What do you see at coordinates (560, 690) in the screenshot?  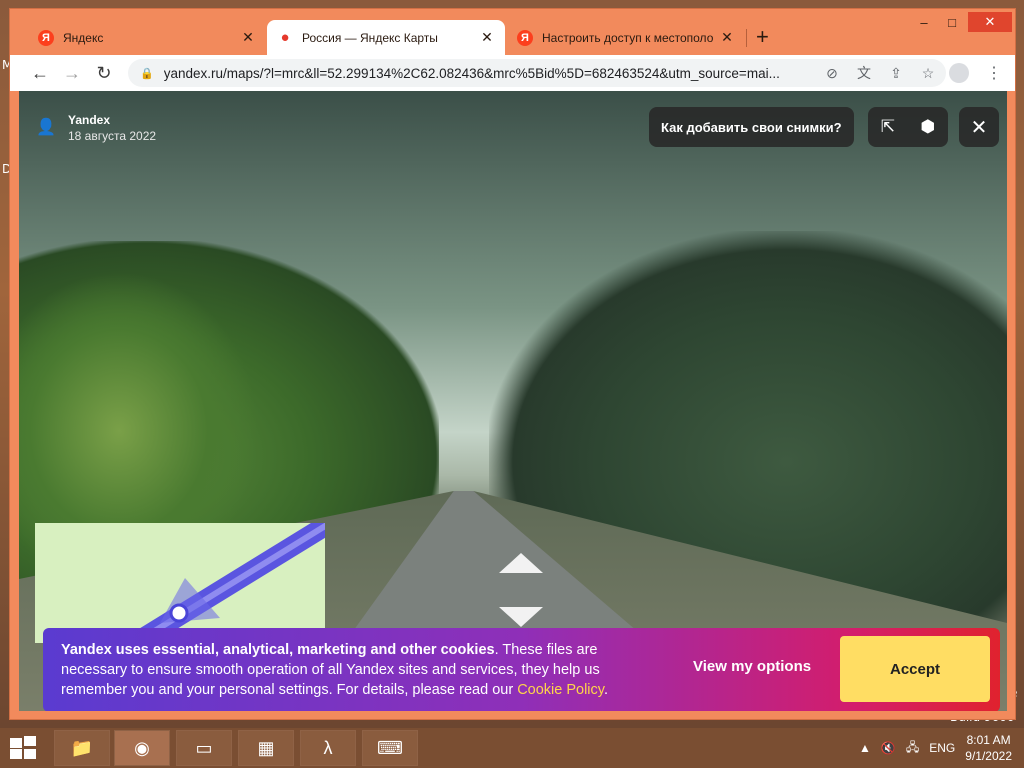 I see `cookie-policy-link: Cookie Policy` at bounding box center [560, 690].